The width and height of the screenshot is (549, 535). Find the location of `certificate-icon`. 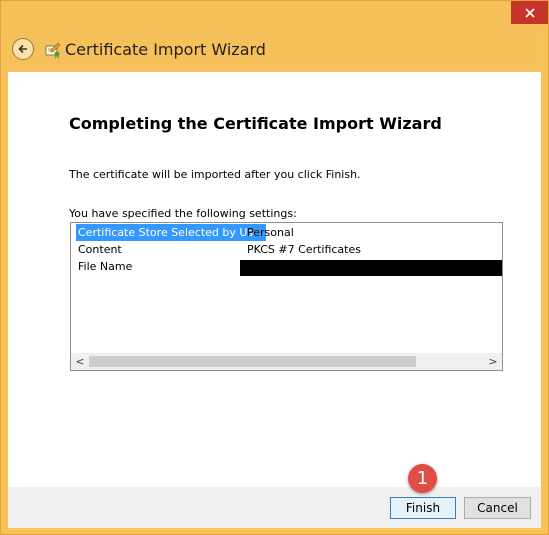

certificate-icon is located at coordinates (53, 50).